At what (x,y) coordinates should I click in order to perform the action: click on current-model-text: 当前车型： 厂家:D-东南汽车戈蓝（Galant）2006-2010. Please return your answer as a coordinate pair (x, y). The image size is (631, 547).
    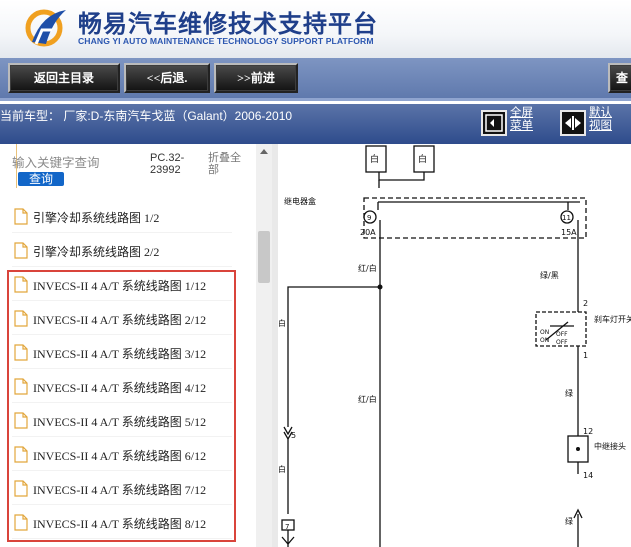
    Looking at the image, I should click on (146, 116).